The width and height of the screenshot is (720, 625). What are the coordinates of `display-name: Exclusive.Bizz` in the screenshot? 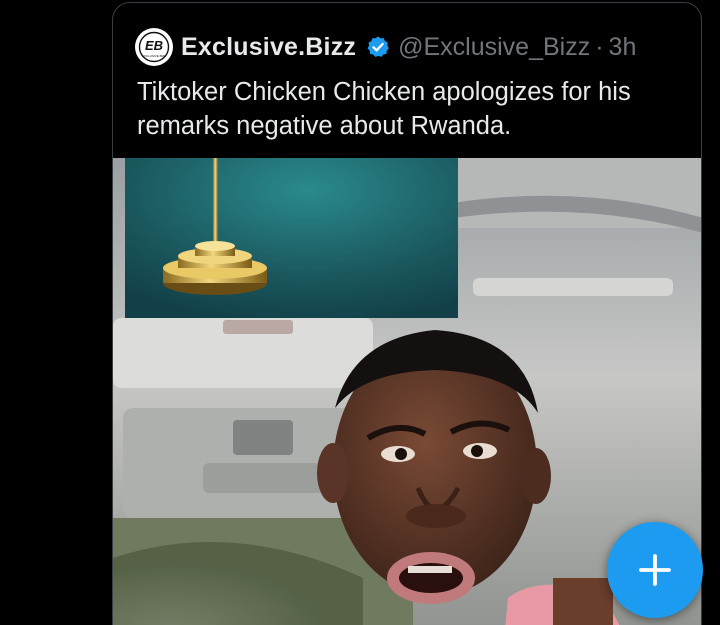 It's located at (268, 47).